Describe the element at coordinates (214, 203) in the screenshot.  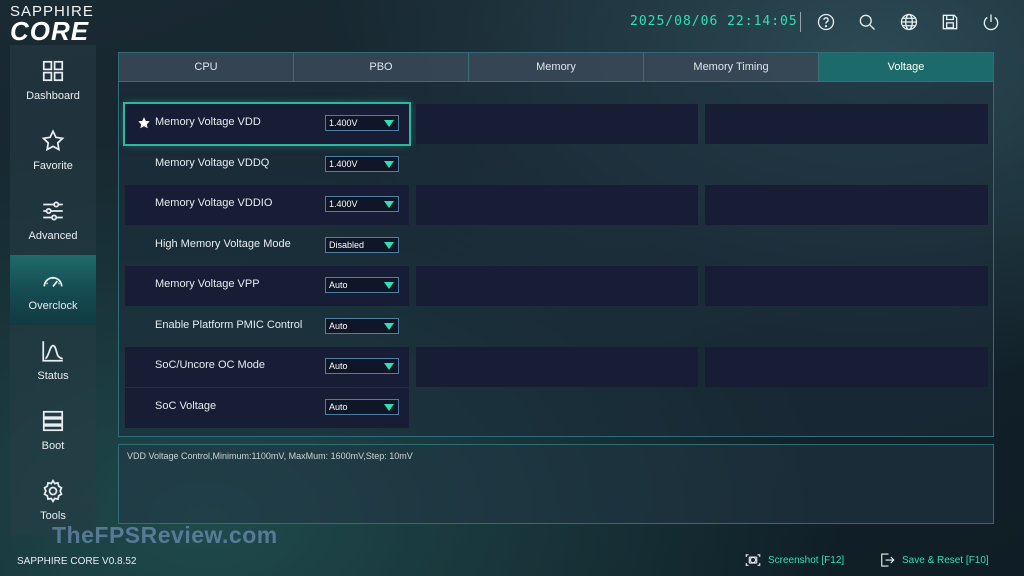
I see `setting-label: Memory Voltage VDDIO` at that location.